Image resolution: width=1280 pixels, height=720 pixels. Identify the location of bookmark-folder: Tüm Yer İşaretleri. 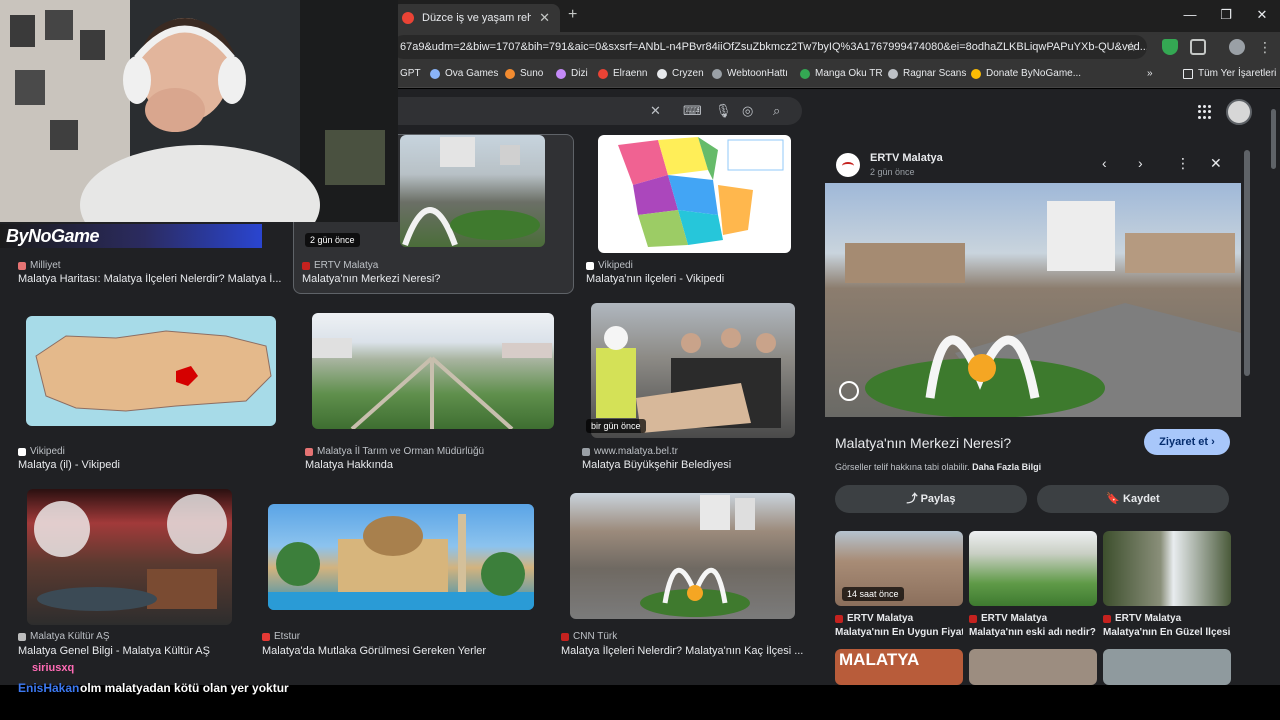
(1229, 73).